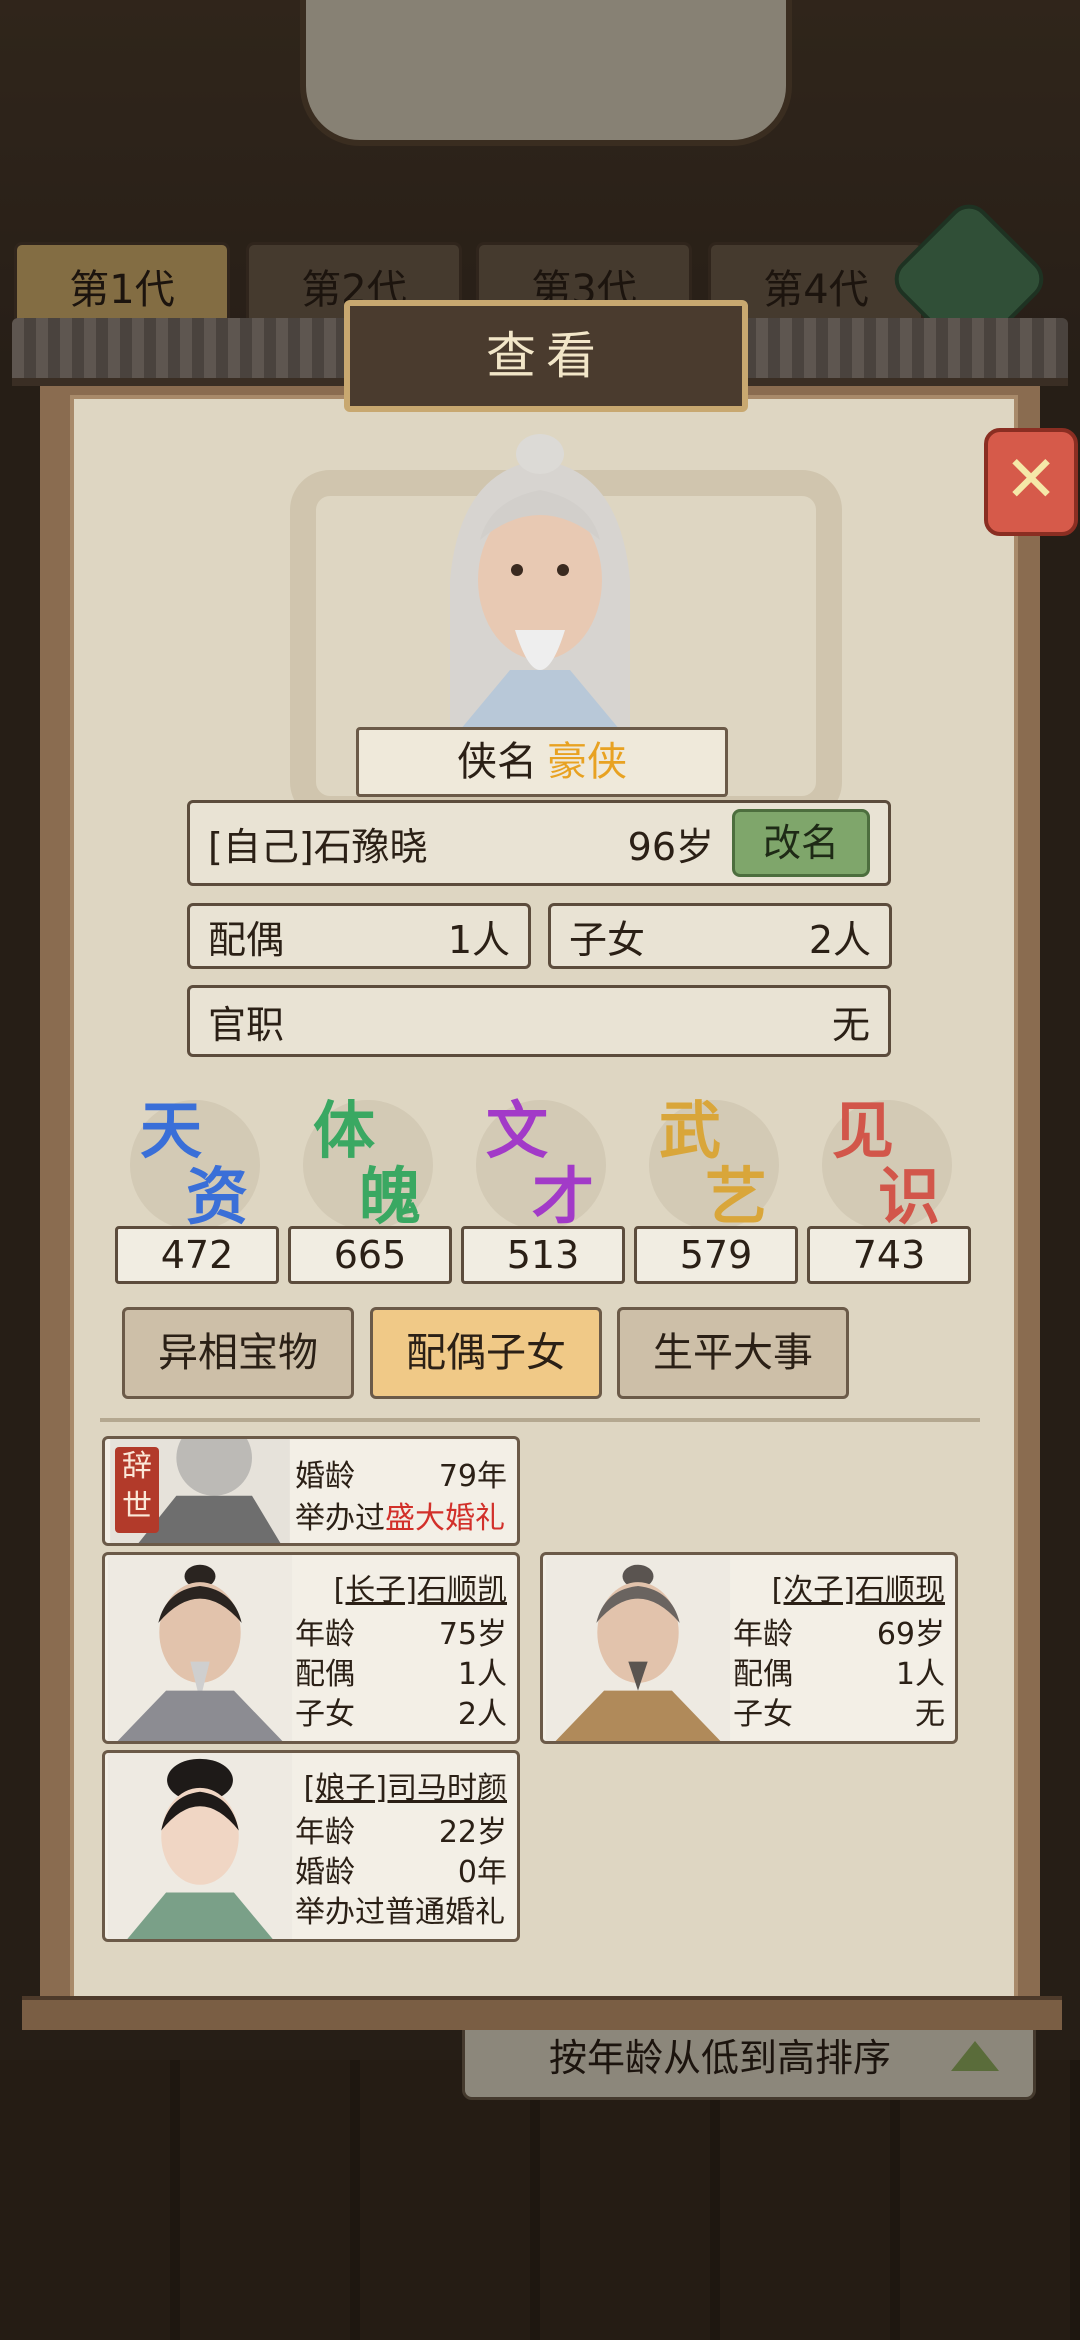 The width and height of the screenshot is (1080, 2340). I want to click on family-card-eldest-son: [长子]石顺凯 年龄 75岁 配偶 1人 子女 2人, so click(311, 1648).